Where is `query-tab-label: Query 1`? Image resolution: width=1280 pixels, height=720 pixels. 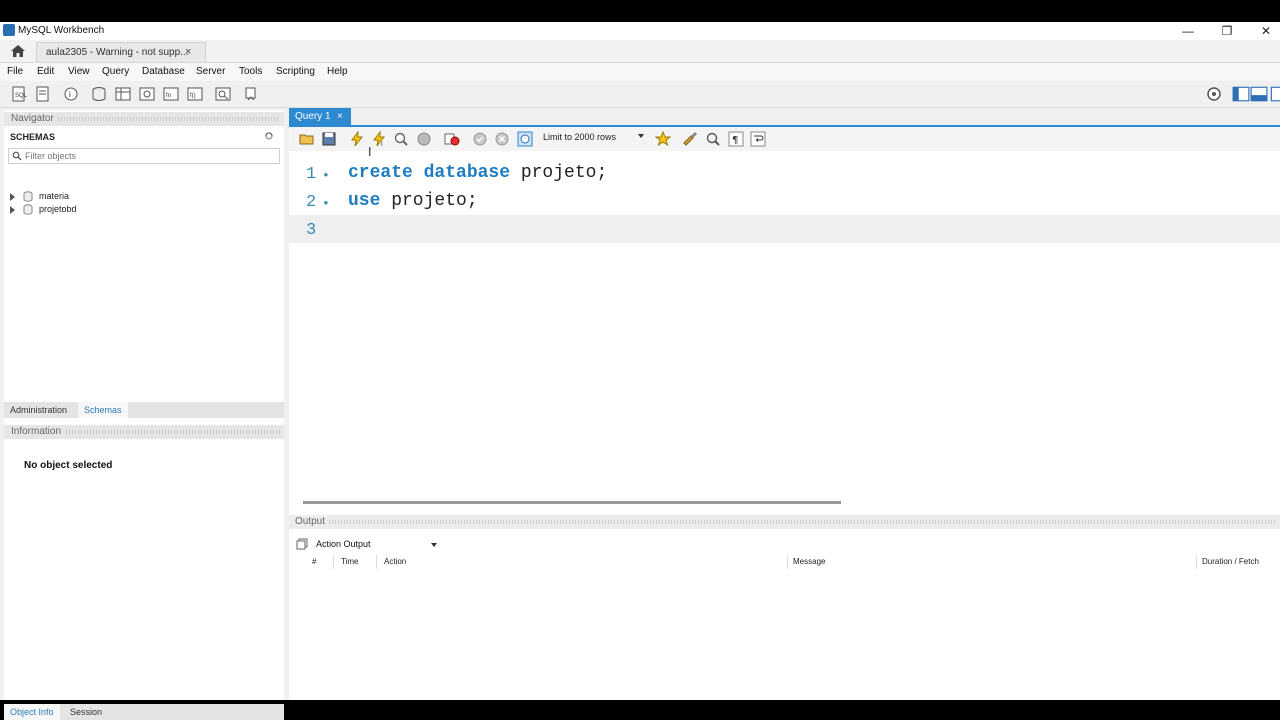 query-tab-label: Query 1 is located at coordinates (313, 116).